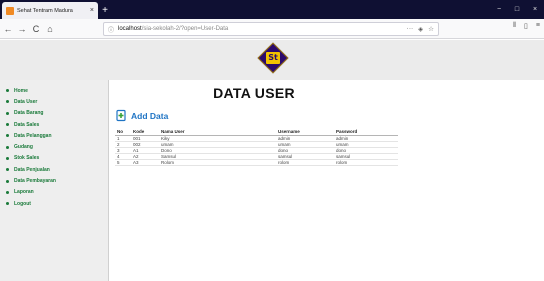 Image resolution: width=544 pixels, height=281 pixels. I want to click on sidebar-item-label: Data Barang, so click(29, 113).